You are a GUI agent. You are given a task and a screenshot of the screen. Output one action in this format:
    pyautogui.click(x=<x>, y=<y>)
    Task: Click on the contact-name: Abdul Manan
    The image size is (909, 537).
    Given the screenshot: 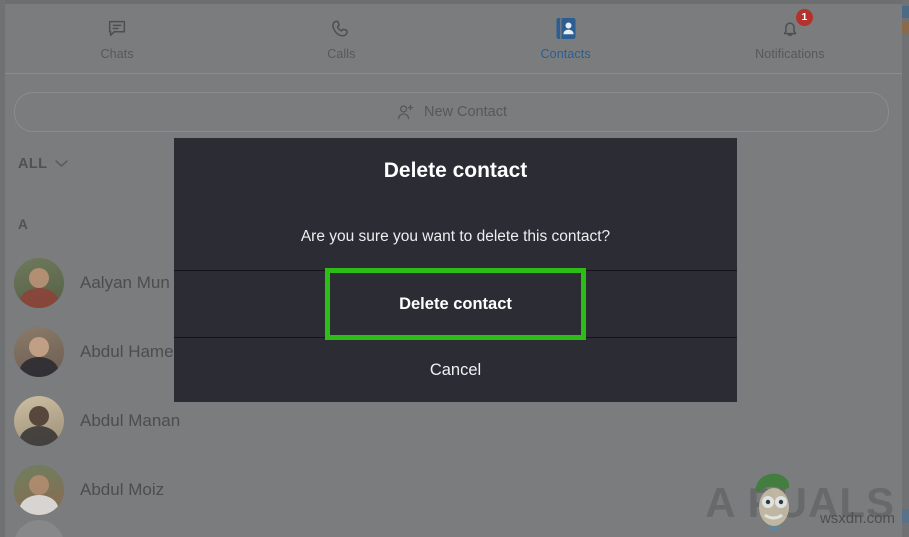 What is the action you would take?
    pyautogui.click(x=130, y=420)
    